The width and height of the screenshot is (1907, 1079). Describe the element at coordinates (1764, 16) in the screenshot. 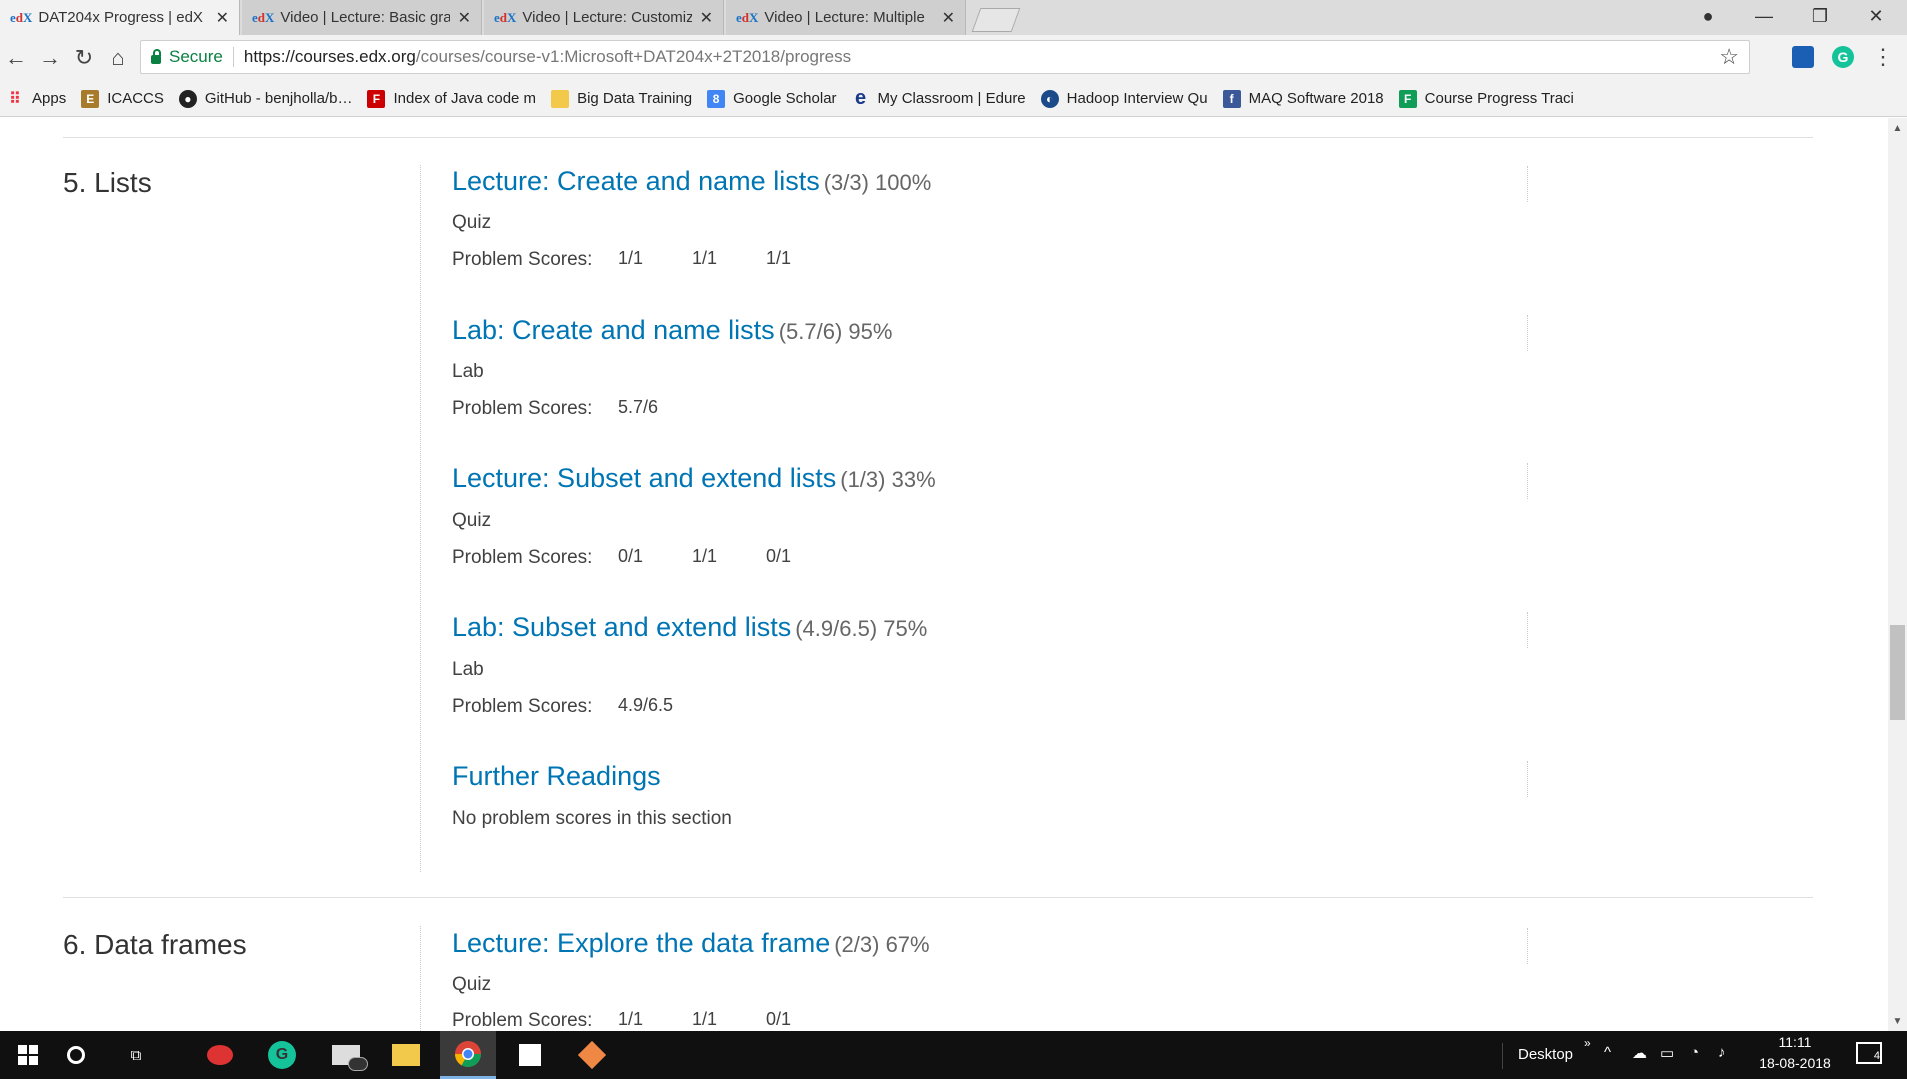

I see `minimize-button: —` at that location.